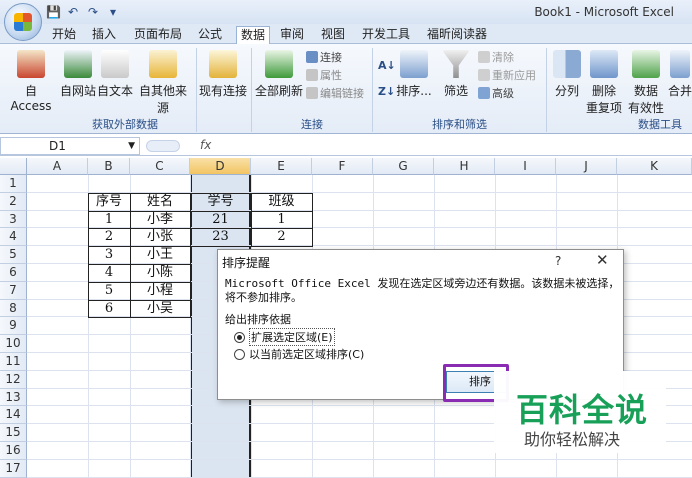 The image size is (692, 478). Describe the element at coordinates (163, 146) in the screenshot. I see `formula-bar-divider` at that location.